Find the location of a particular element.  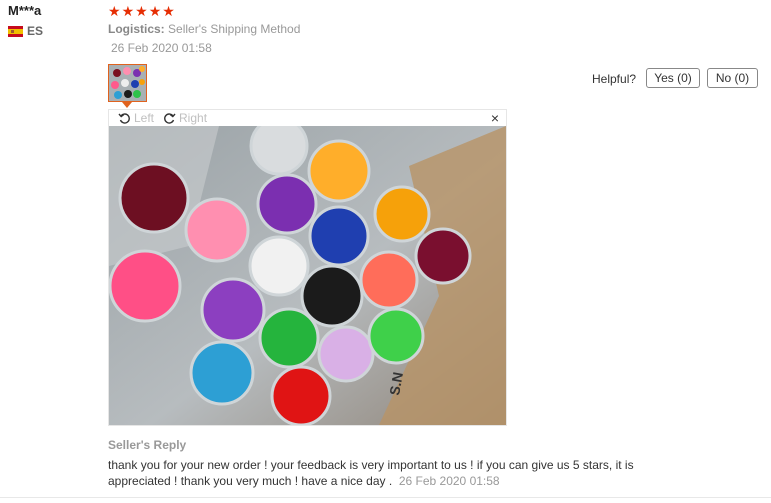

review-divider is located at coordinates (385, 497).